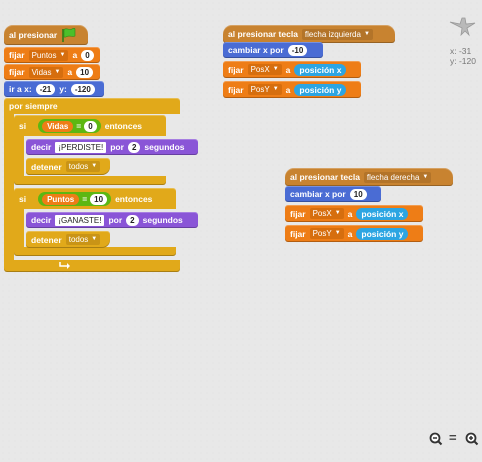 This screenshot has height=462, width=482. Describe the element at coordinates (64, 265) in the screenshot. I see `loop-arrow-icon` at that location.